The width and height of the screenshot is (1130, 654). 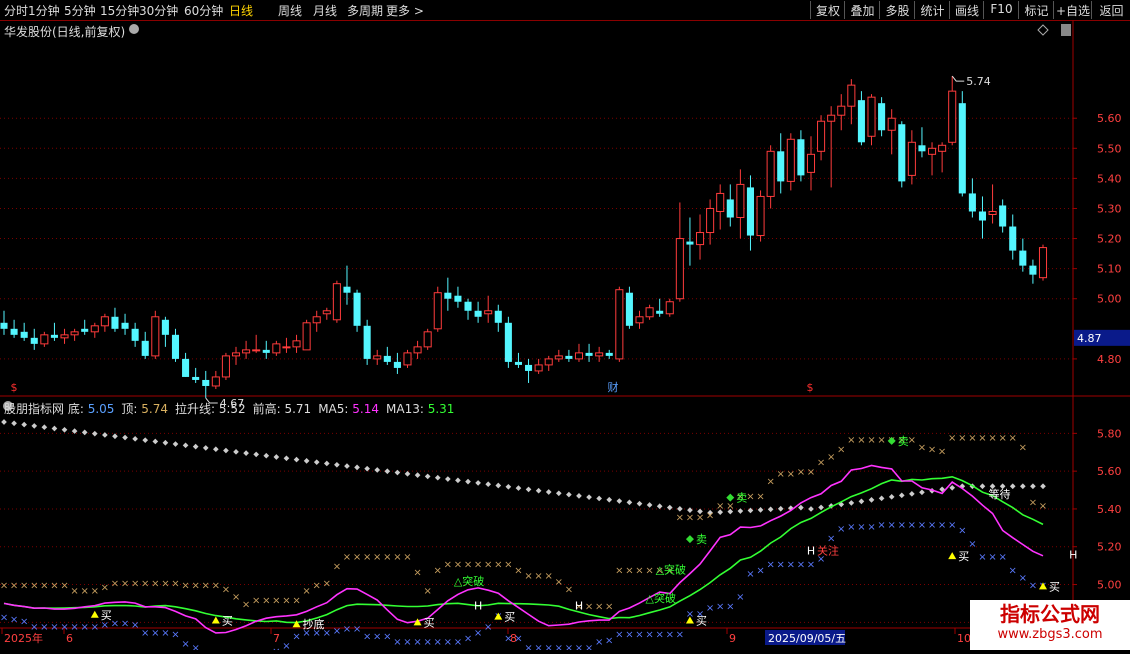 What do you see at coordinates (405, 10) in the screenshot?
I see `period-tab-10: 更多 >` at bounding box center [405, 10].